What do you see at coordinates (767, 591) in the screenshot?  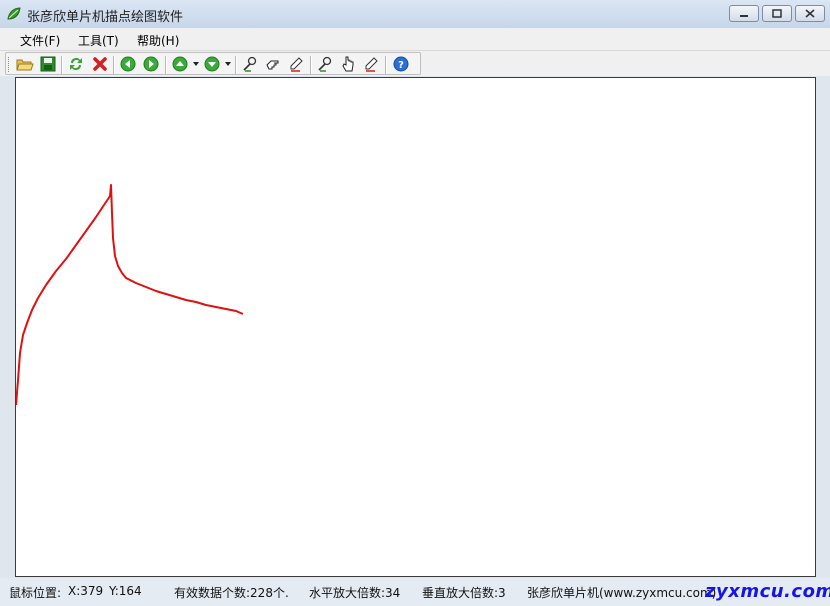 I see `watermark-logo: zyxmcu.com` at bounding box center [767, 591].